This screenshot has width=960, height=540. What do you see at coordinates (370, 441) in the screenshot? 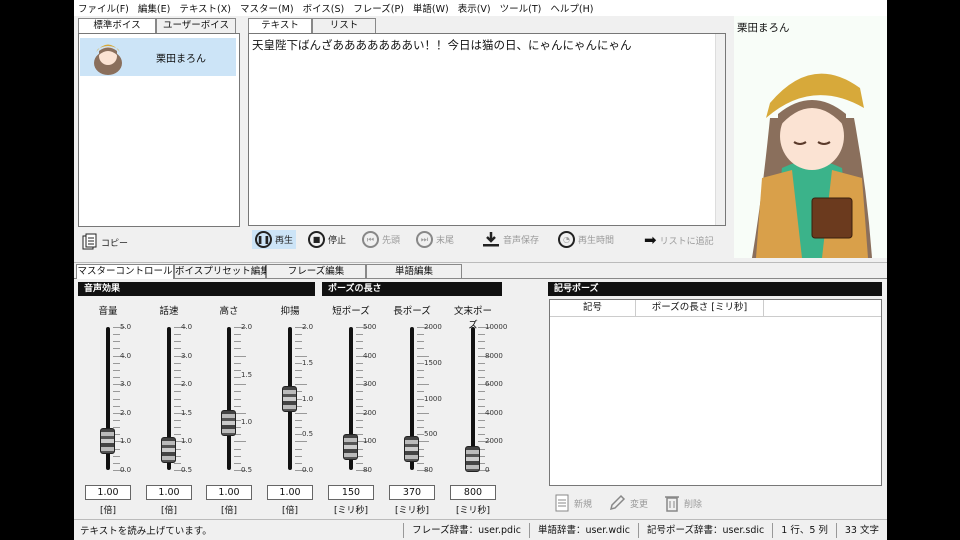
I see `slider-tick-label: 100` at bounding box center [370, 441].